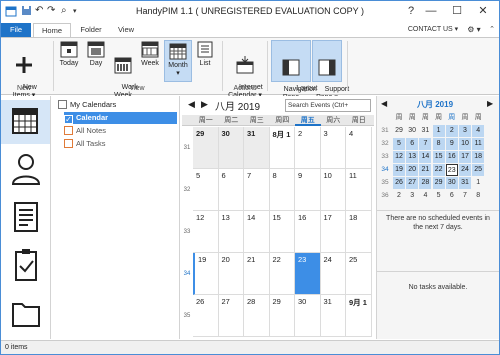  I want to click on day-cell: 17, so click(333, 232).